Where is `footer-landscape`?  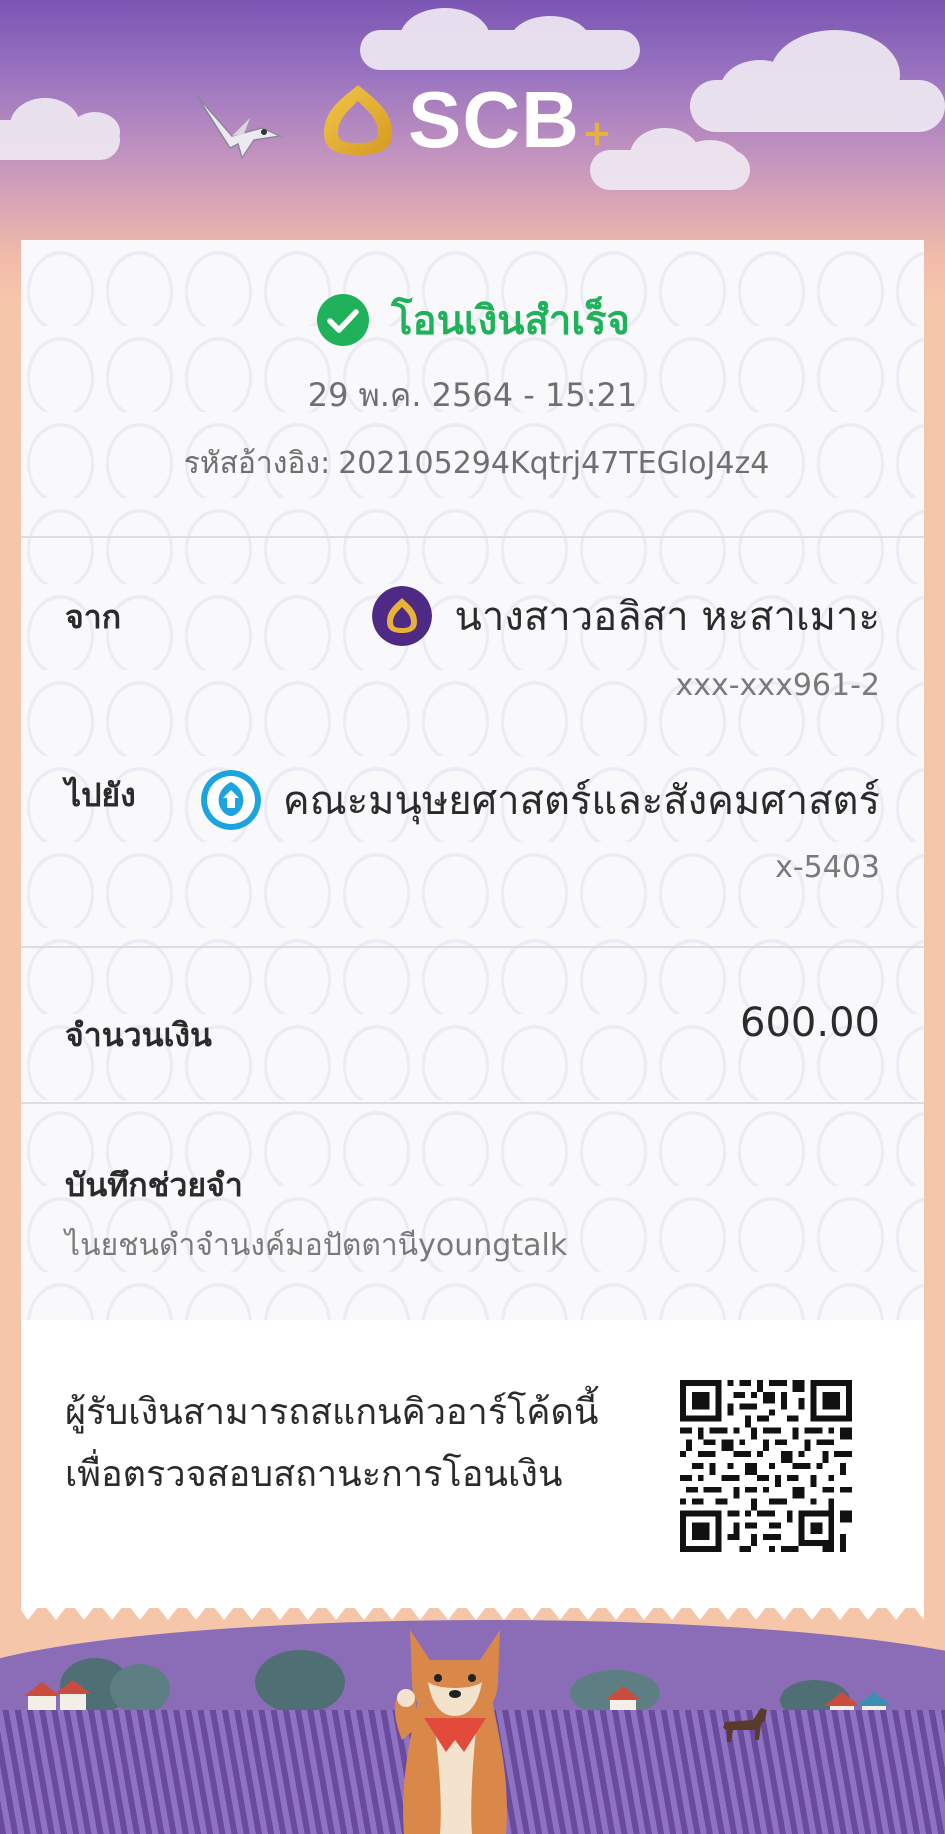 footer-landscape is located at coordinates (472, 1727).